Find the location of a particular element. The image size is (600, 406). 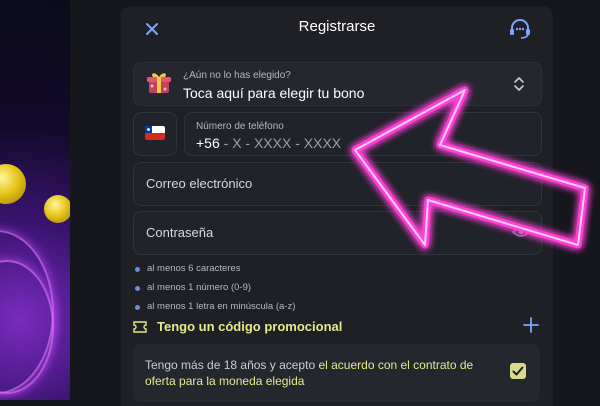

modal-header: Registrarse is located at coordinates (337, 28).